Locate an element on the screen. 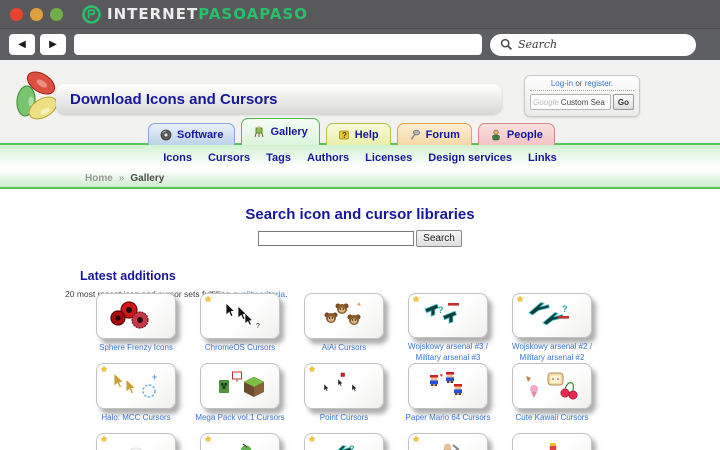 Image resolution: width=720 pixels, height=450 pixels. page-title-bar: Download Icons and Cursors is located at coordinates (279, 99).